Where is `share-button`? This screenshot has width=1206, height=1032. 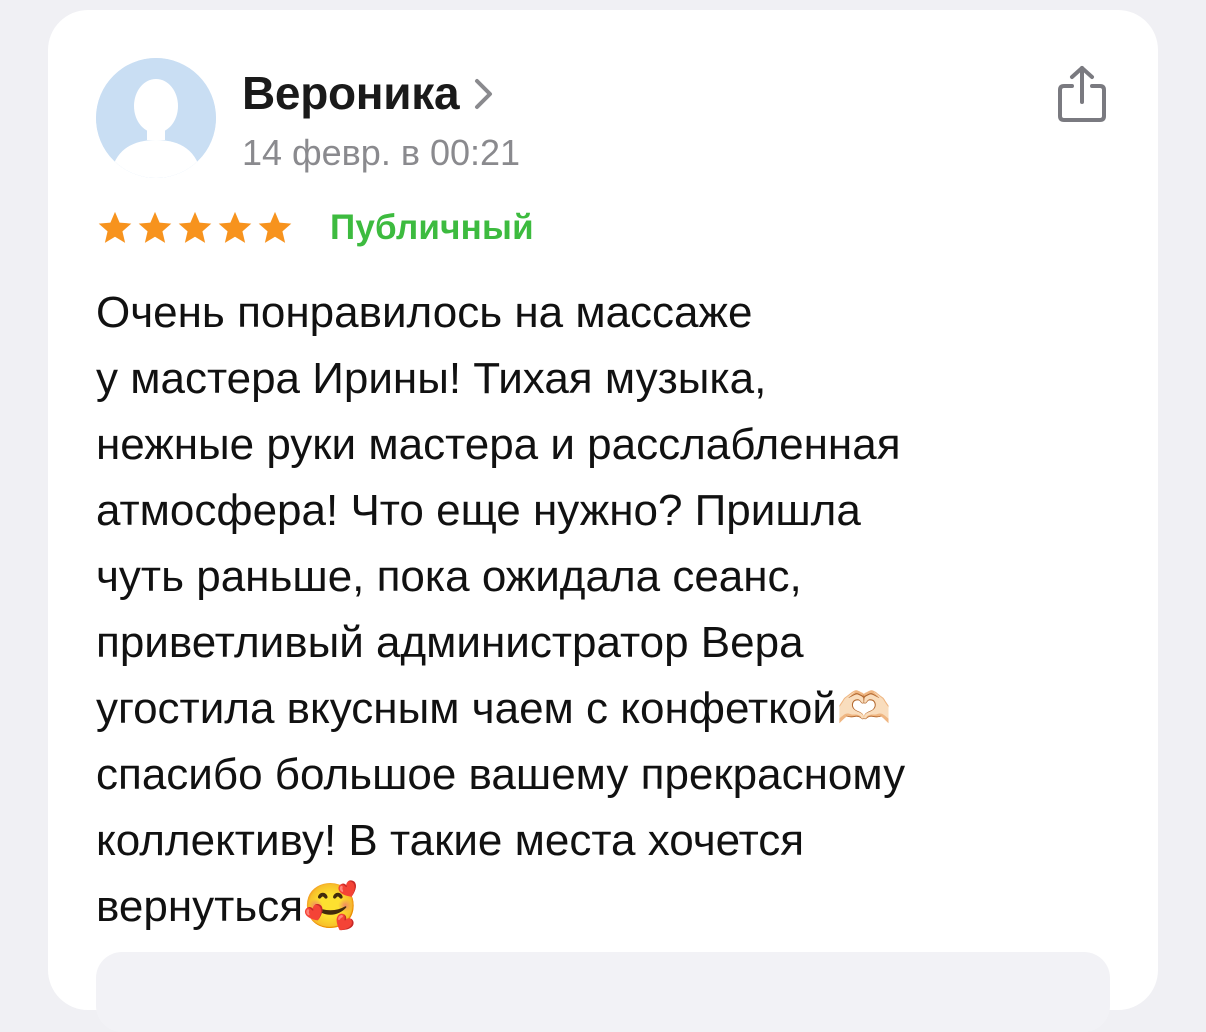
share-button is located at coordinates (1082, 94).